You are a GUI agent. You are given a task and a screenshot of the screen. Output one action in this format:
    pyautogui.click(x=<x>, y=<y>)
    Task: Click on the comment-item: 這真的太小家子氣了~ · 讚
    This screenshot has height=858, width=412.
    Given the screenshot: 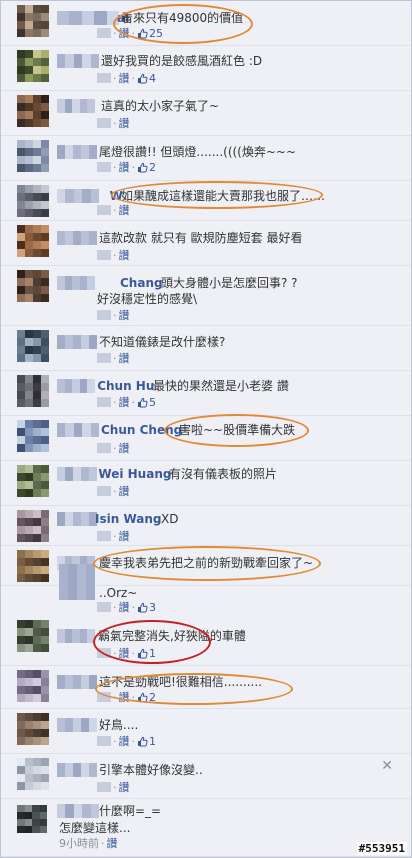 What is the action you would take?
    pyautogui.click(x=206, y=113)
    